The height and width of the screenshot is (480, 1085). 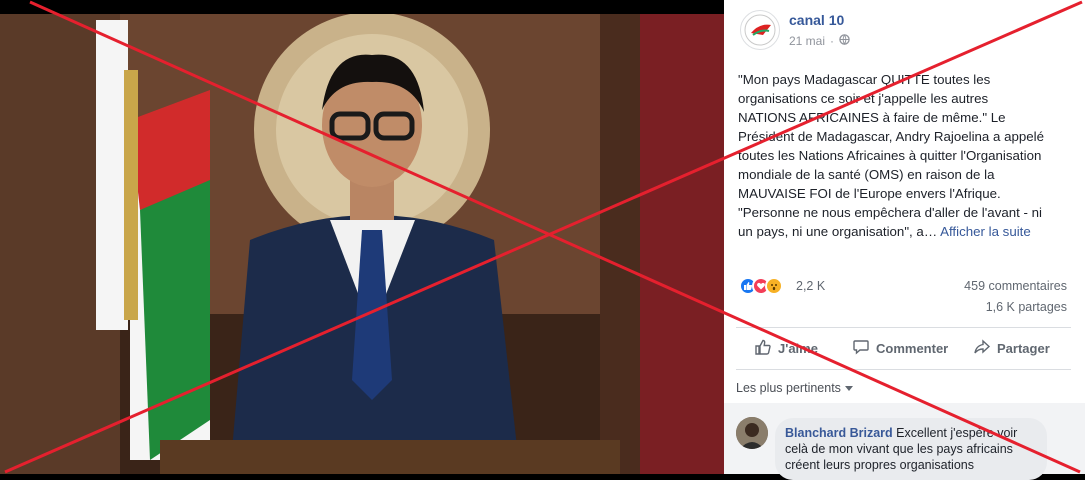 I want to click on comment-label: Commenter, so click(x=912, y=348).